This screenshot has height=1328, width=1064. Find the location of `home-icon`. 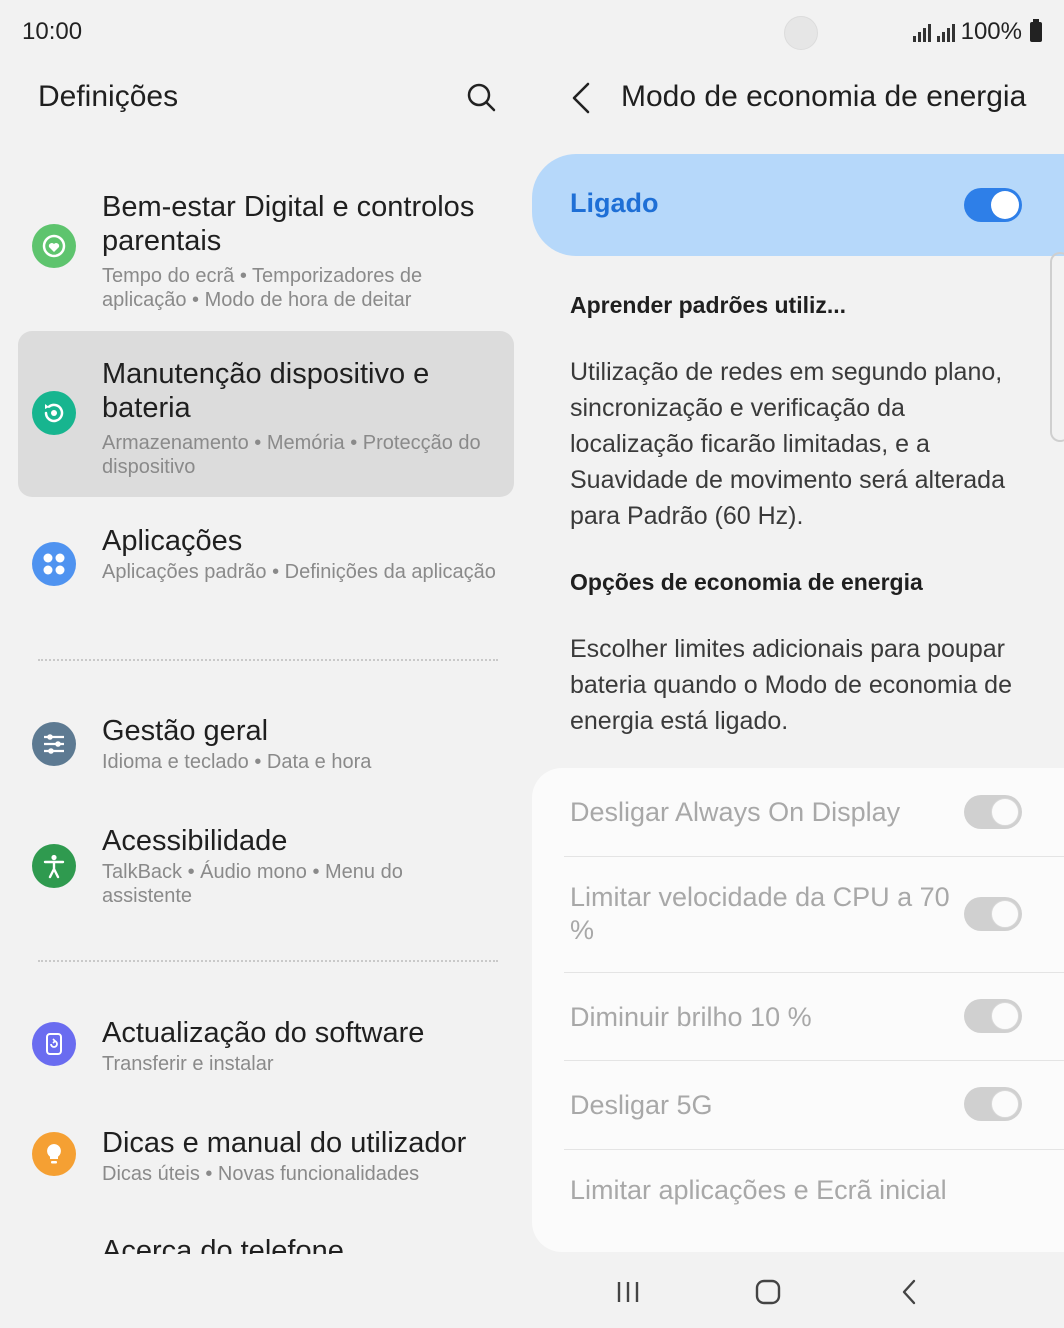

home-icon is located at coordinates (768, 1292).